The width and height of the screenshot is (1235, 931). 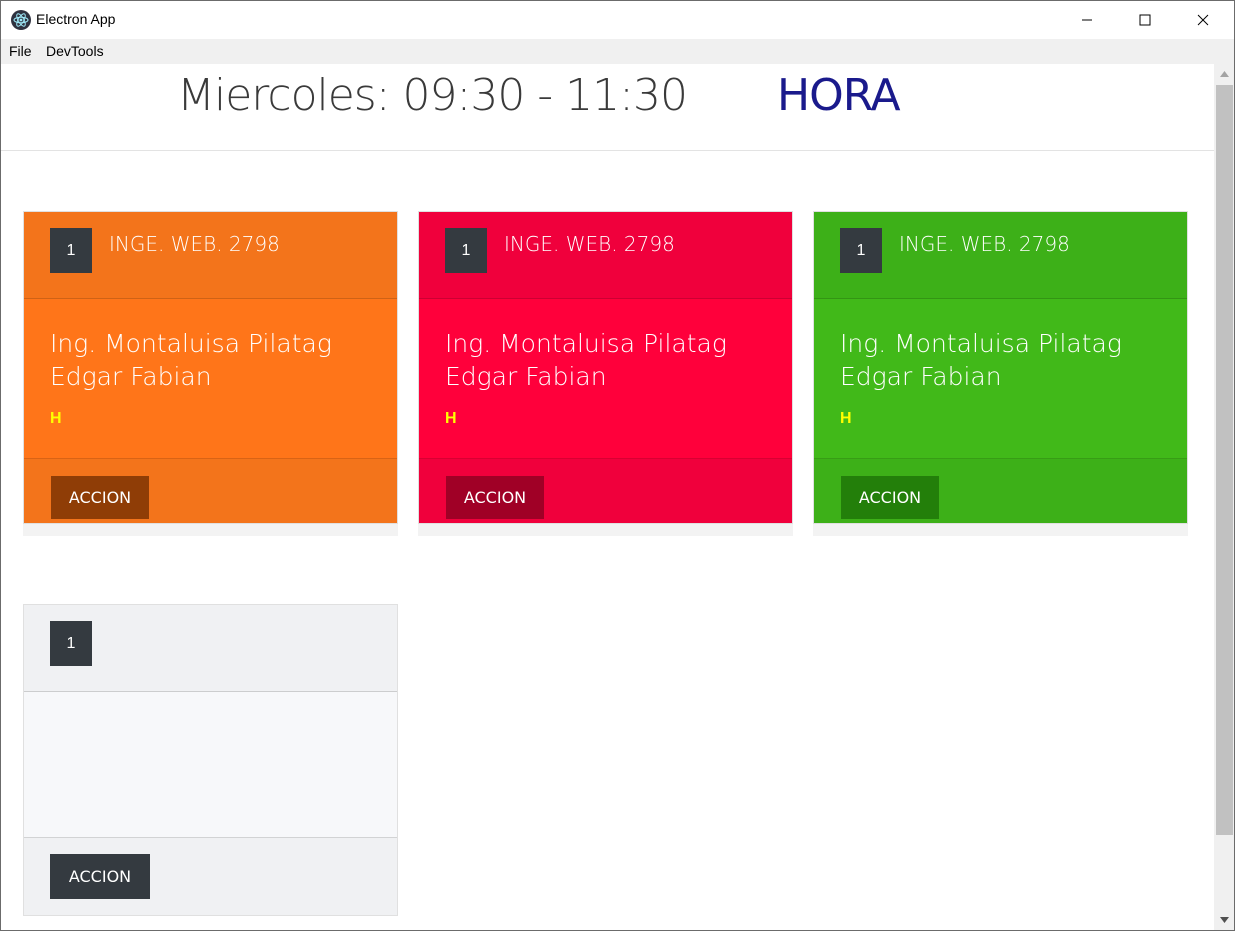 What do you see at coordinates (75, 51) in the screenshot?
I see `menu-devtools: DevTools` at bounding box center [75, 51].